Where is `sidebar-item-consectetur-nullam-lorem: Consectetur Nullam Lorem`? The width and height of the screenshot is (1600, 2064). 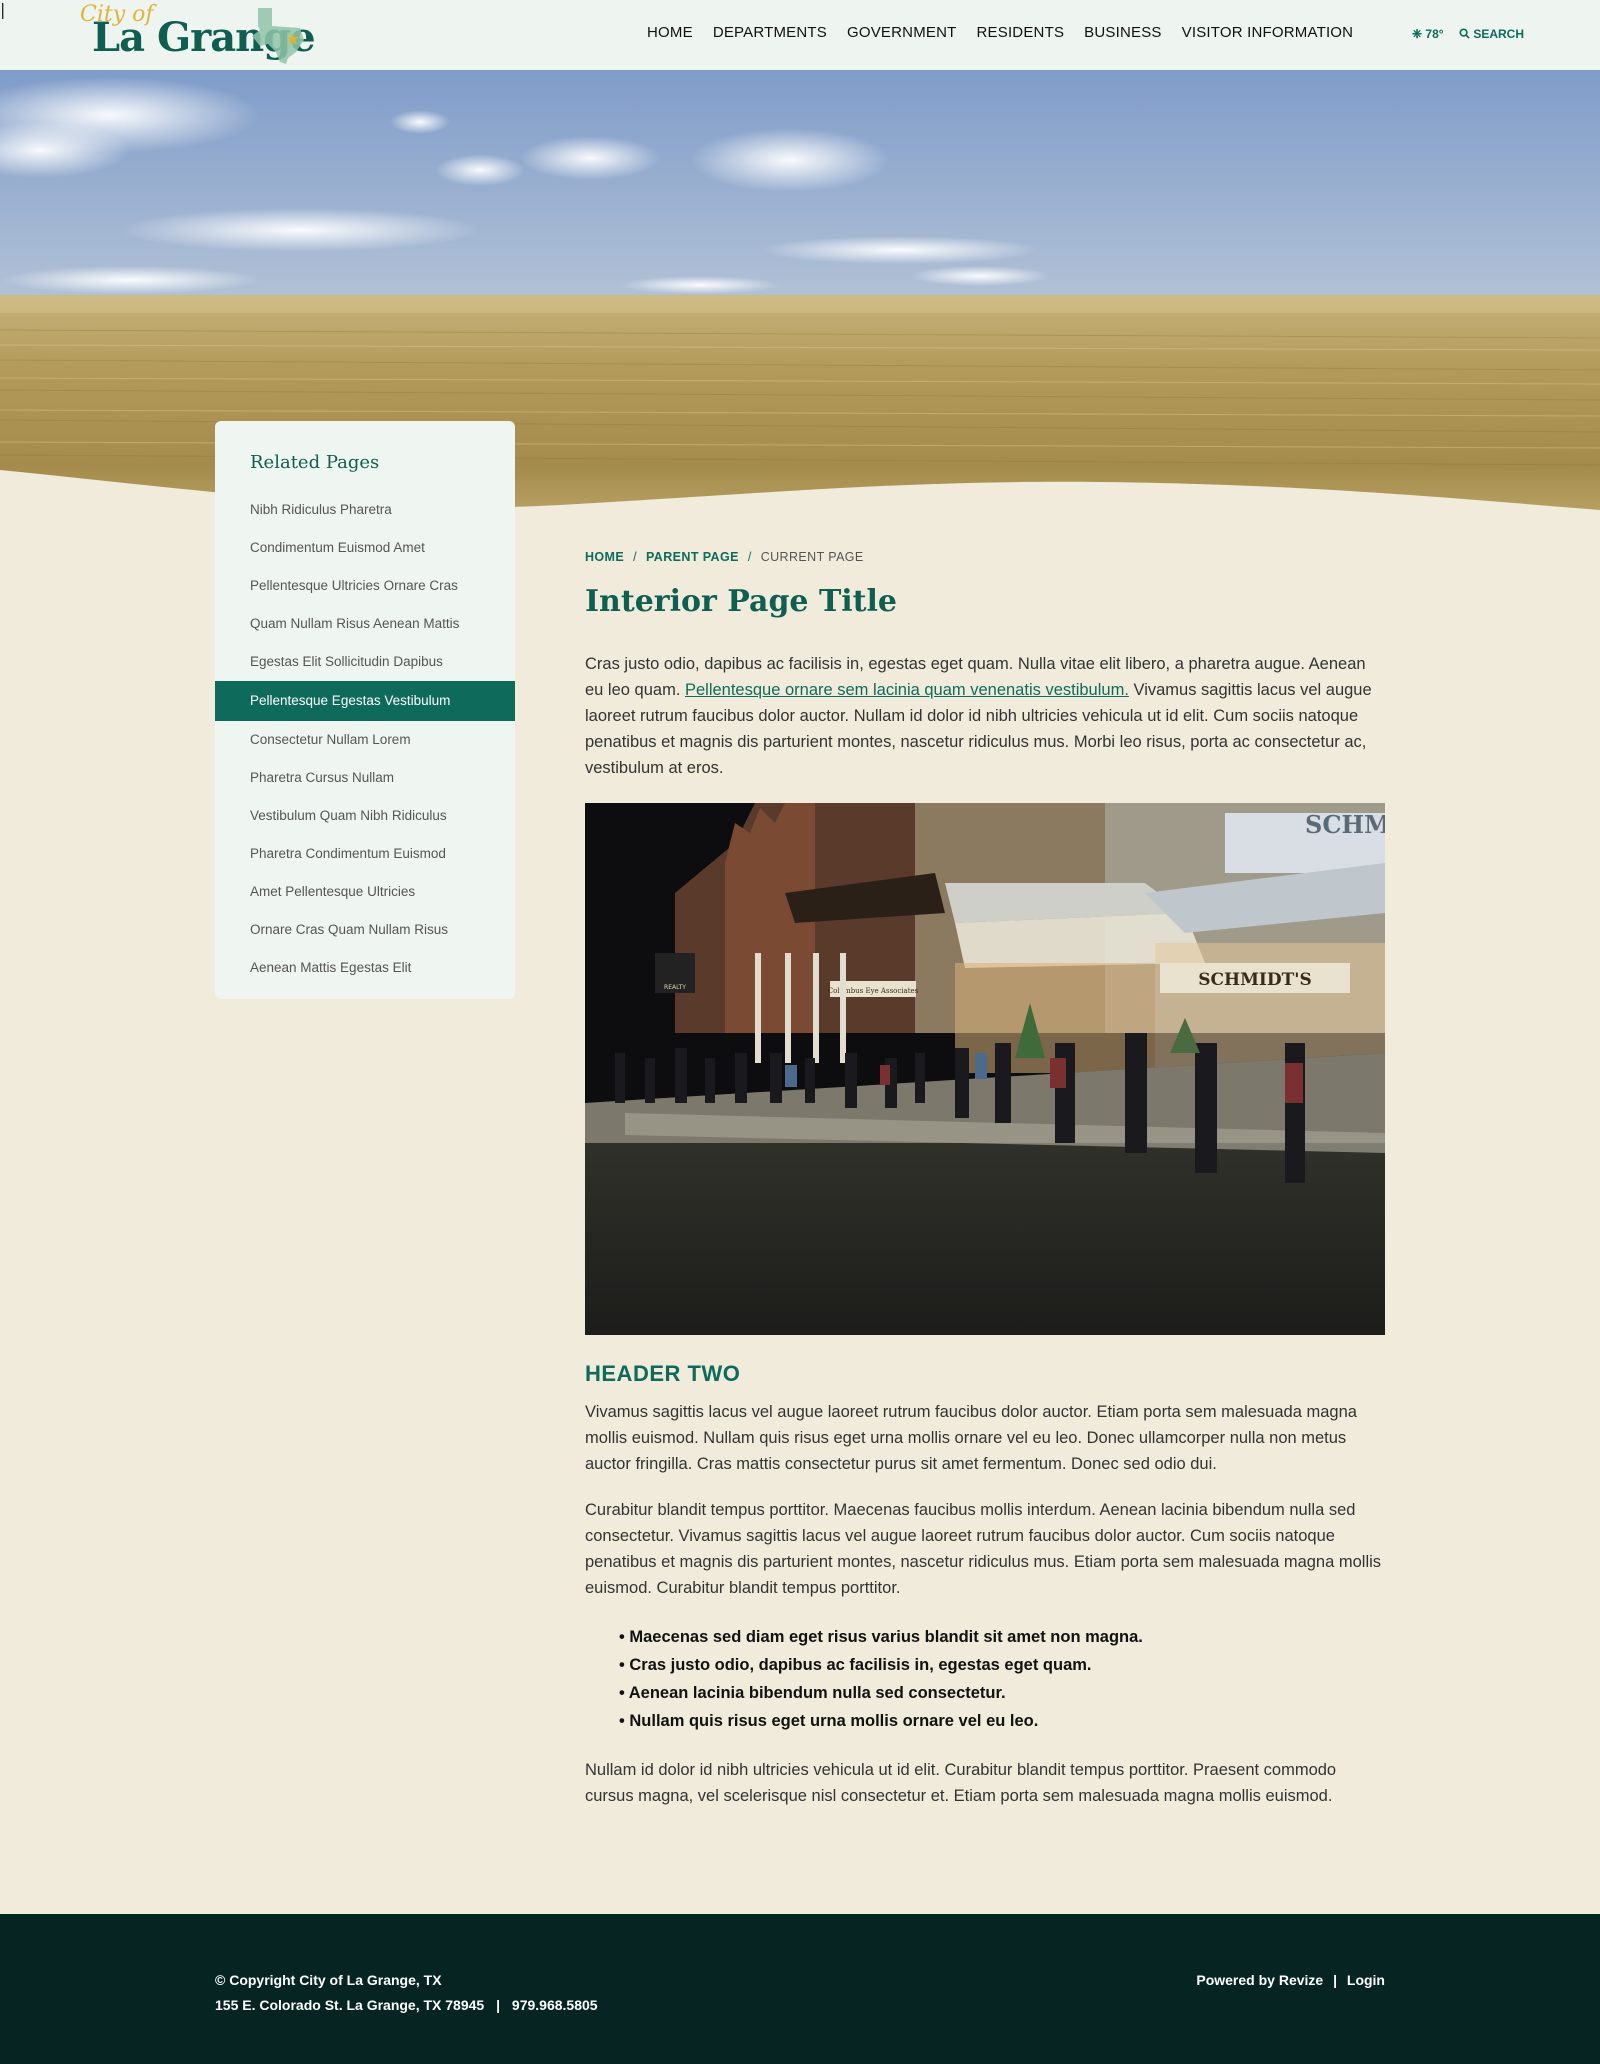
sidebar-item-consectetur-nullam-lorem: Consectetur Nullam Lorem is located at coordinates (365, 740).